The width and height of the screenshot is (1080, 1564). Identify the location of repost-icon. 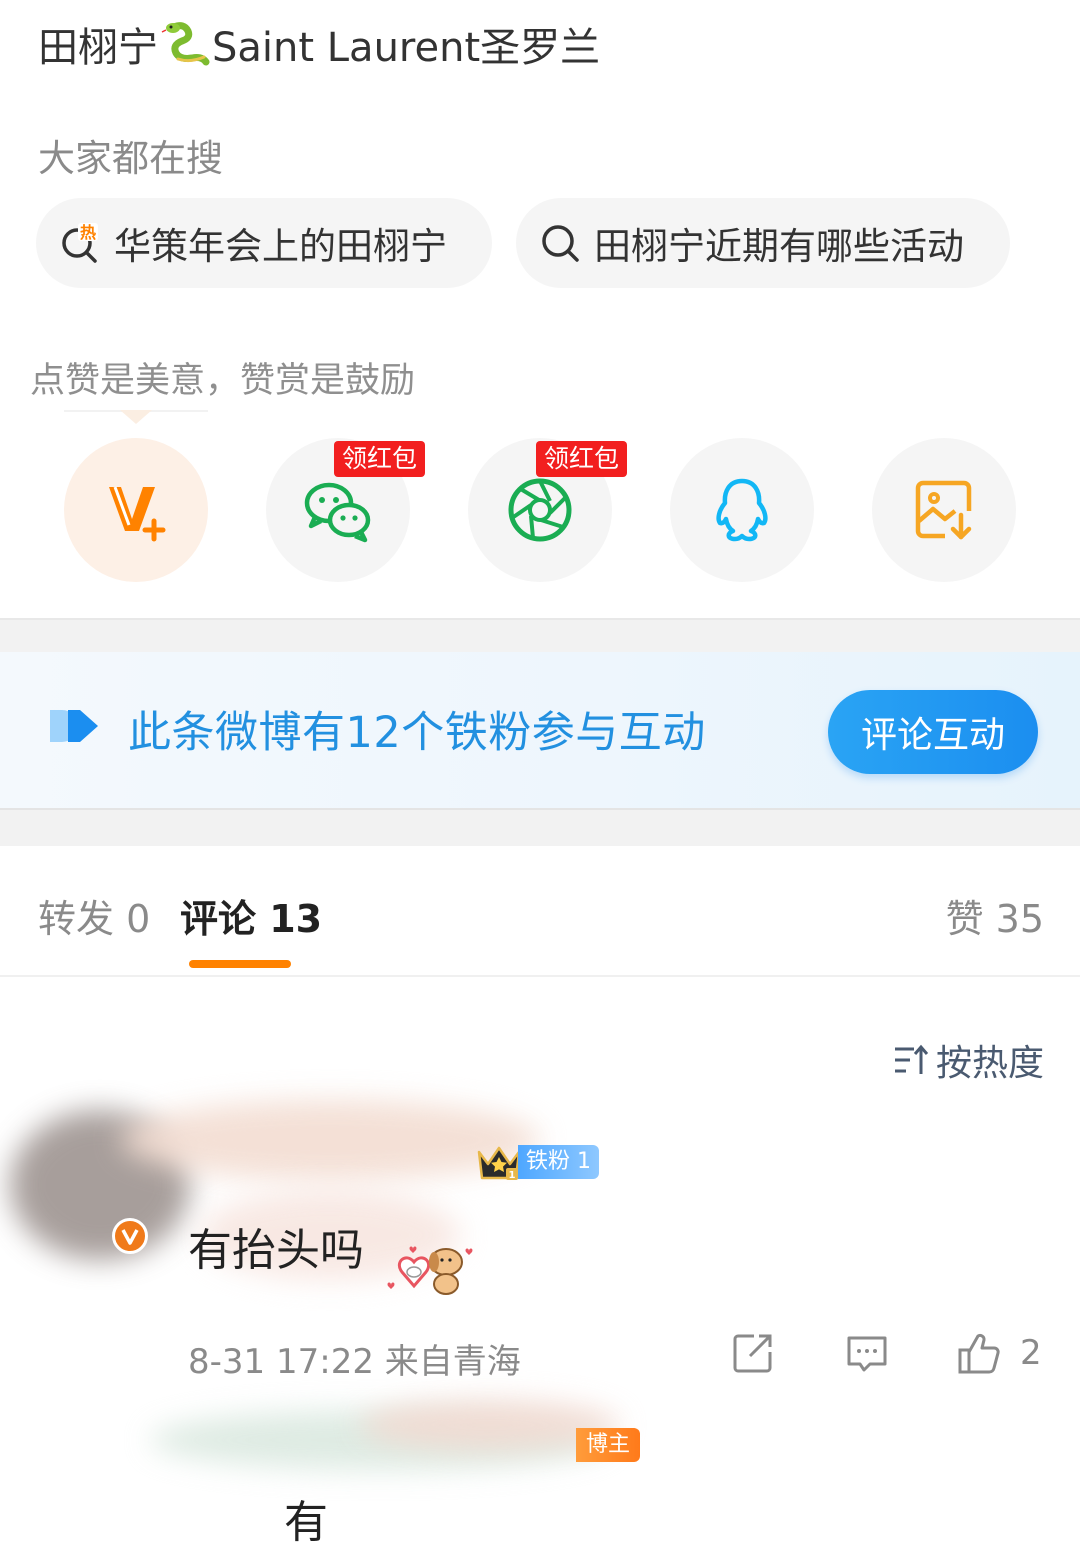
(752, 1353).